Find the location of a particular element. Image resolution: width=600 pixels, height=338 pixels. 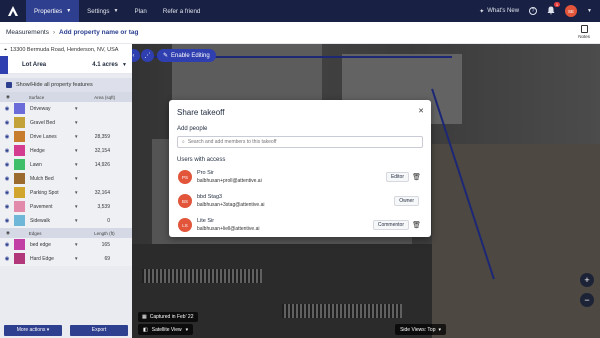

feature-row: ◉ Parking Spot ▼ 32,164 is located at coordinates (66, 193).